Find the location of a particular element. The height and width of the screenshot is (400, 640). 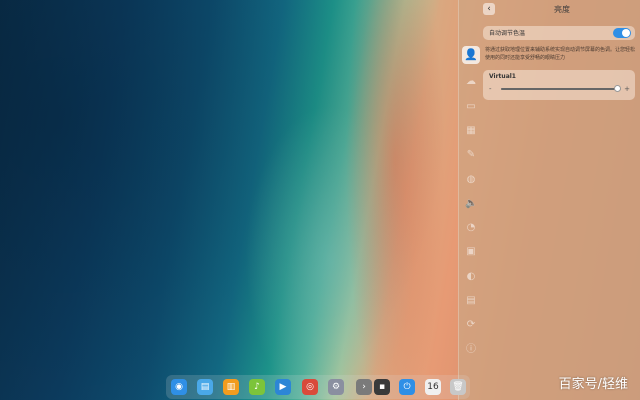

launcher-icon: ◉ is located at coordinates (179, 387).